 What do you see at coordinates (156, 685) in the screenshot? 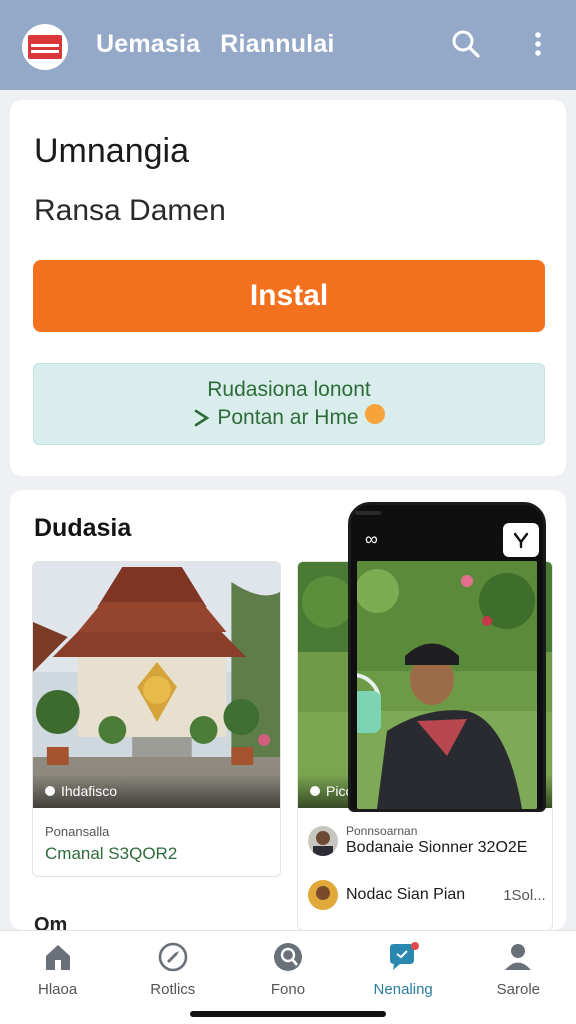
I see `temple-photo` at bounding box center [156, 685].